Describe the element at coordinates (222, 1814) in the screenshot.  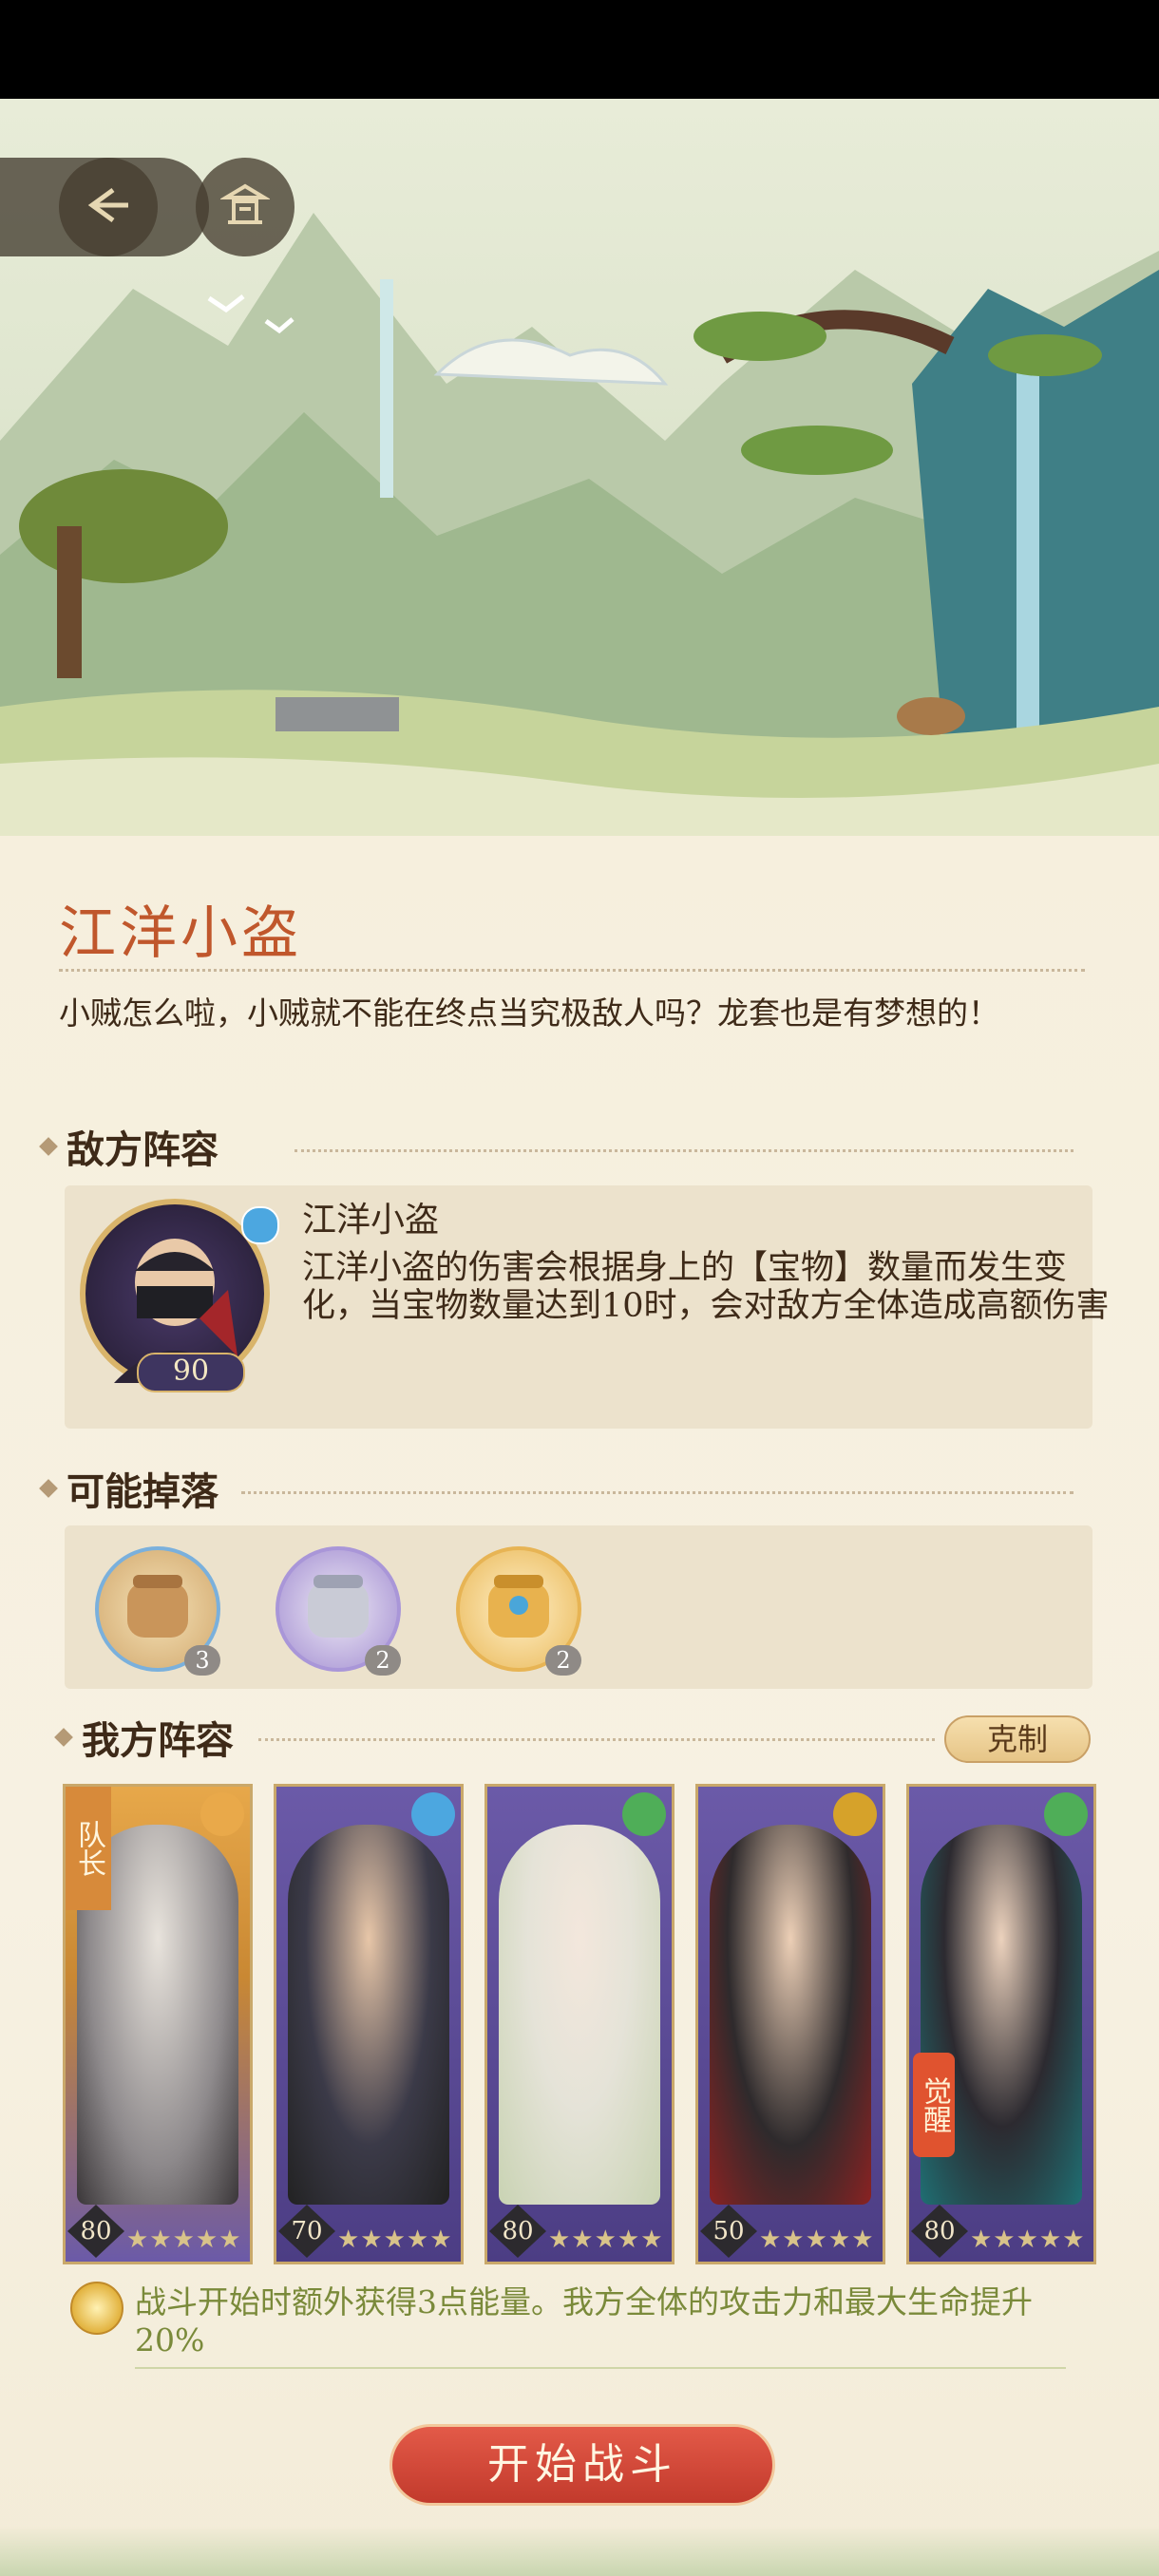
I see `moon-icon` at that location.